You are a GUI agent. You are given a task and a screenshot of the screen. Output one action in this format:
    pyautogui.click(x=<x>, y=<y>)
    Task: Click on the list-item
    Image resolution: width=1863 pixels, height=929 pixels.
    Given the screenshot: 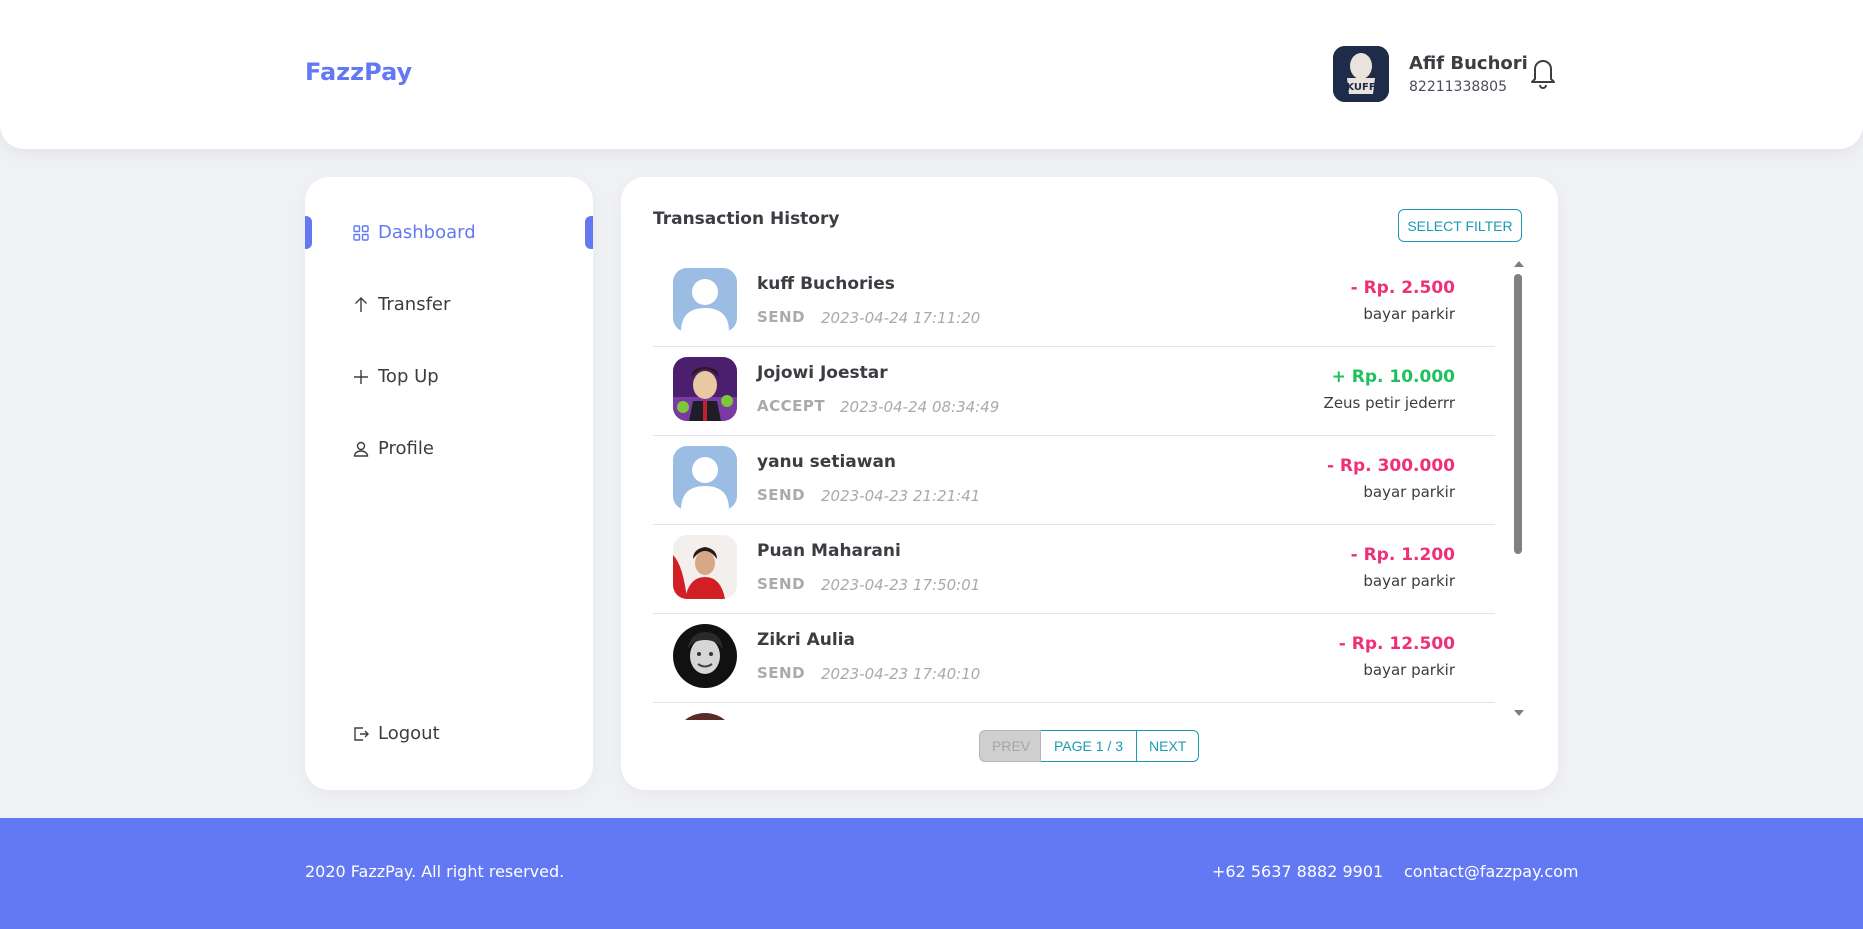 What is the action you would take?
    pyautogui.click(x=1074, y=711)
    